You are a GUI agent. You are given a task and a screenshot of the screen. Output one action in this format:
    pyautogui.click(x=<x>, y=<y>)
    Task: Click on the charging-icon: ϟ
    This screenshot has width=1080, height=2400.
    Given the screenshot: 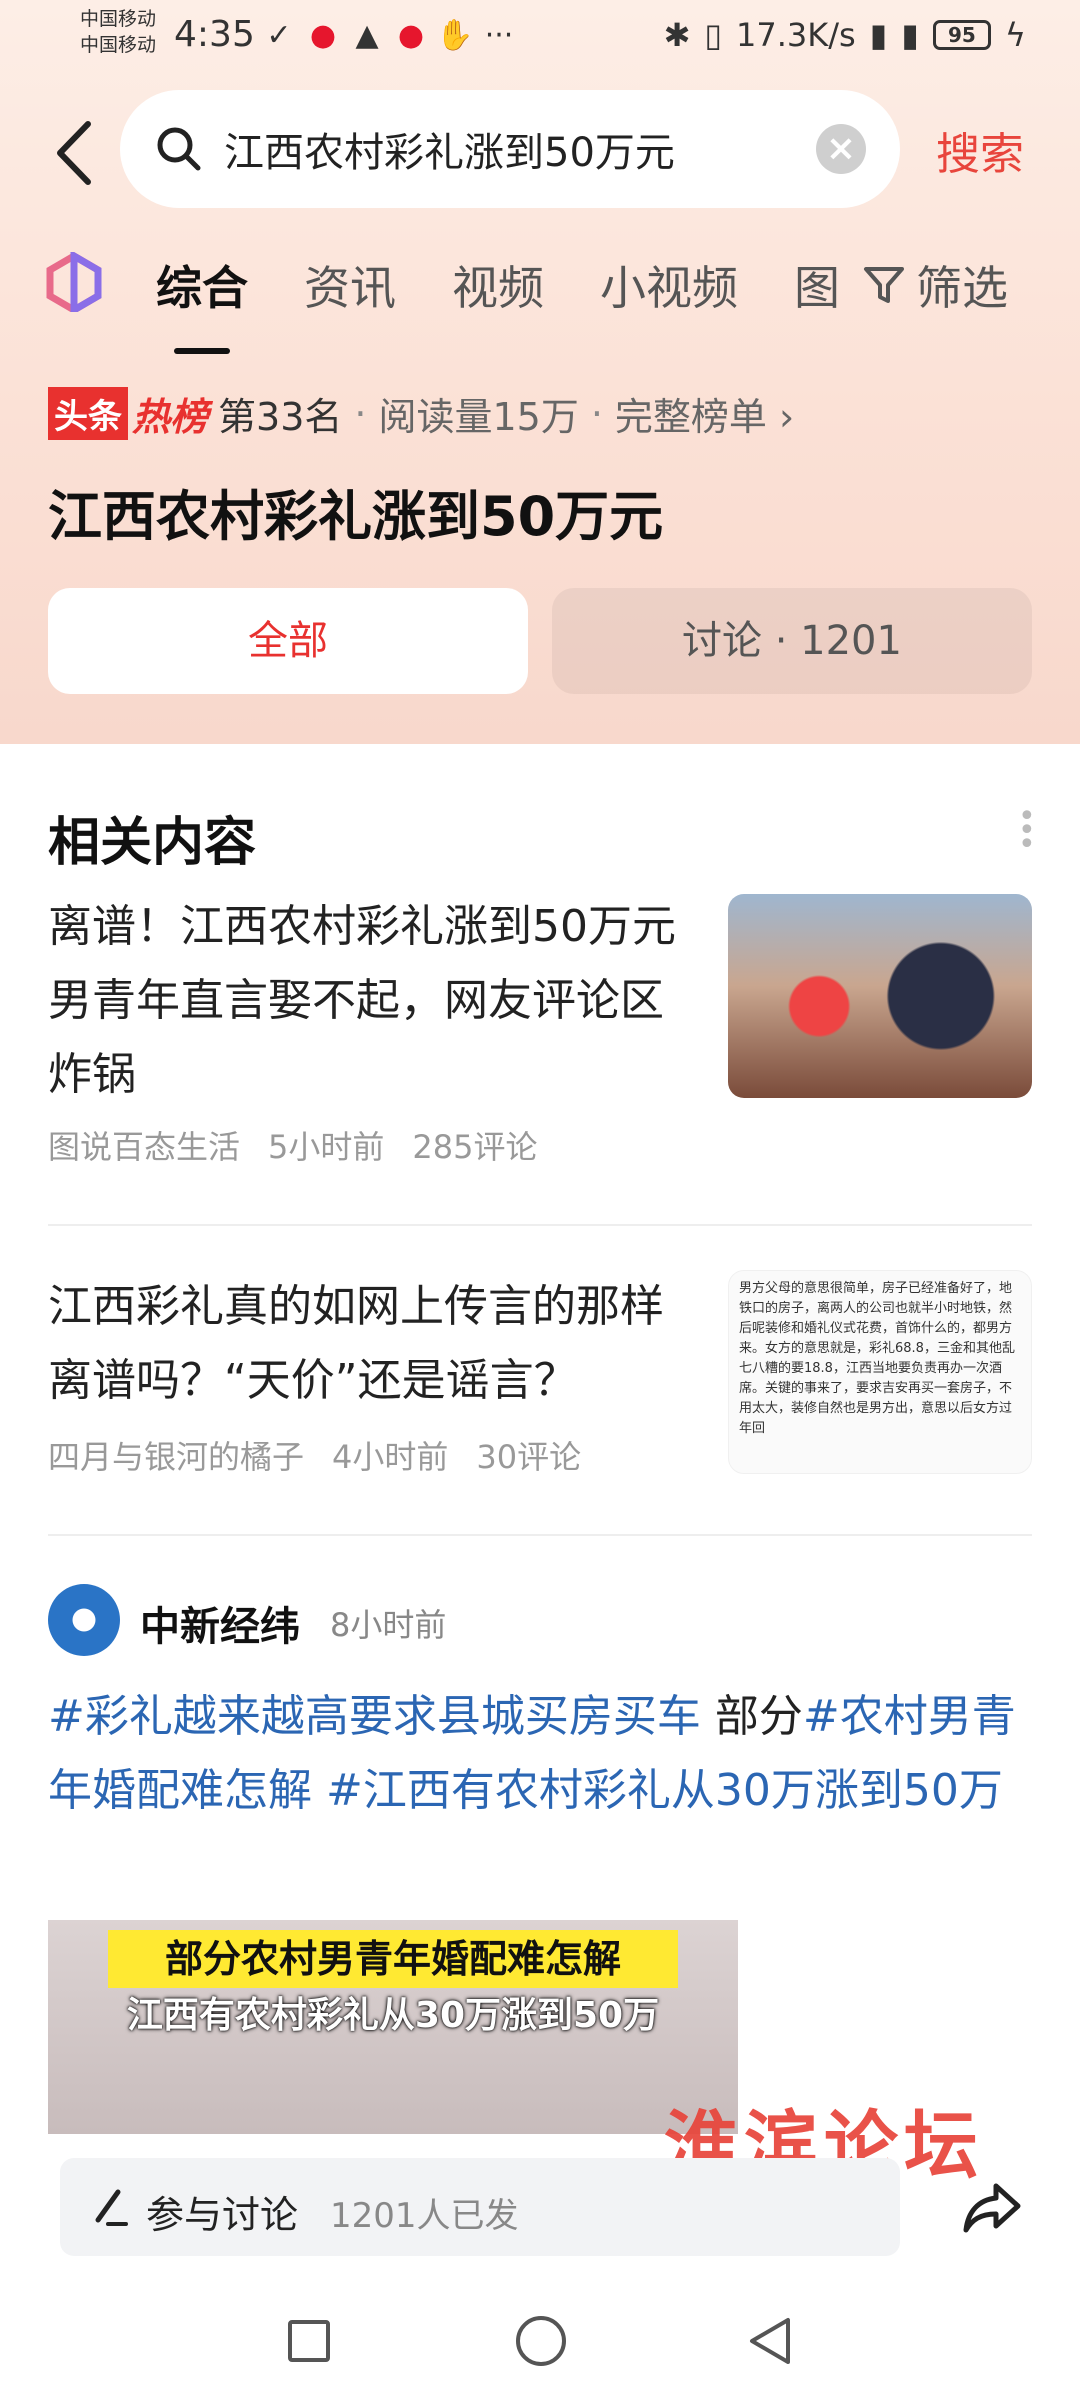 What is the action you would take?
    pyautogui.click(x=1015, y=35)
    